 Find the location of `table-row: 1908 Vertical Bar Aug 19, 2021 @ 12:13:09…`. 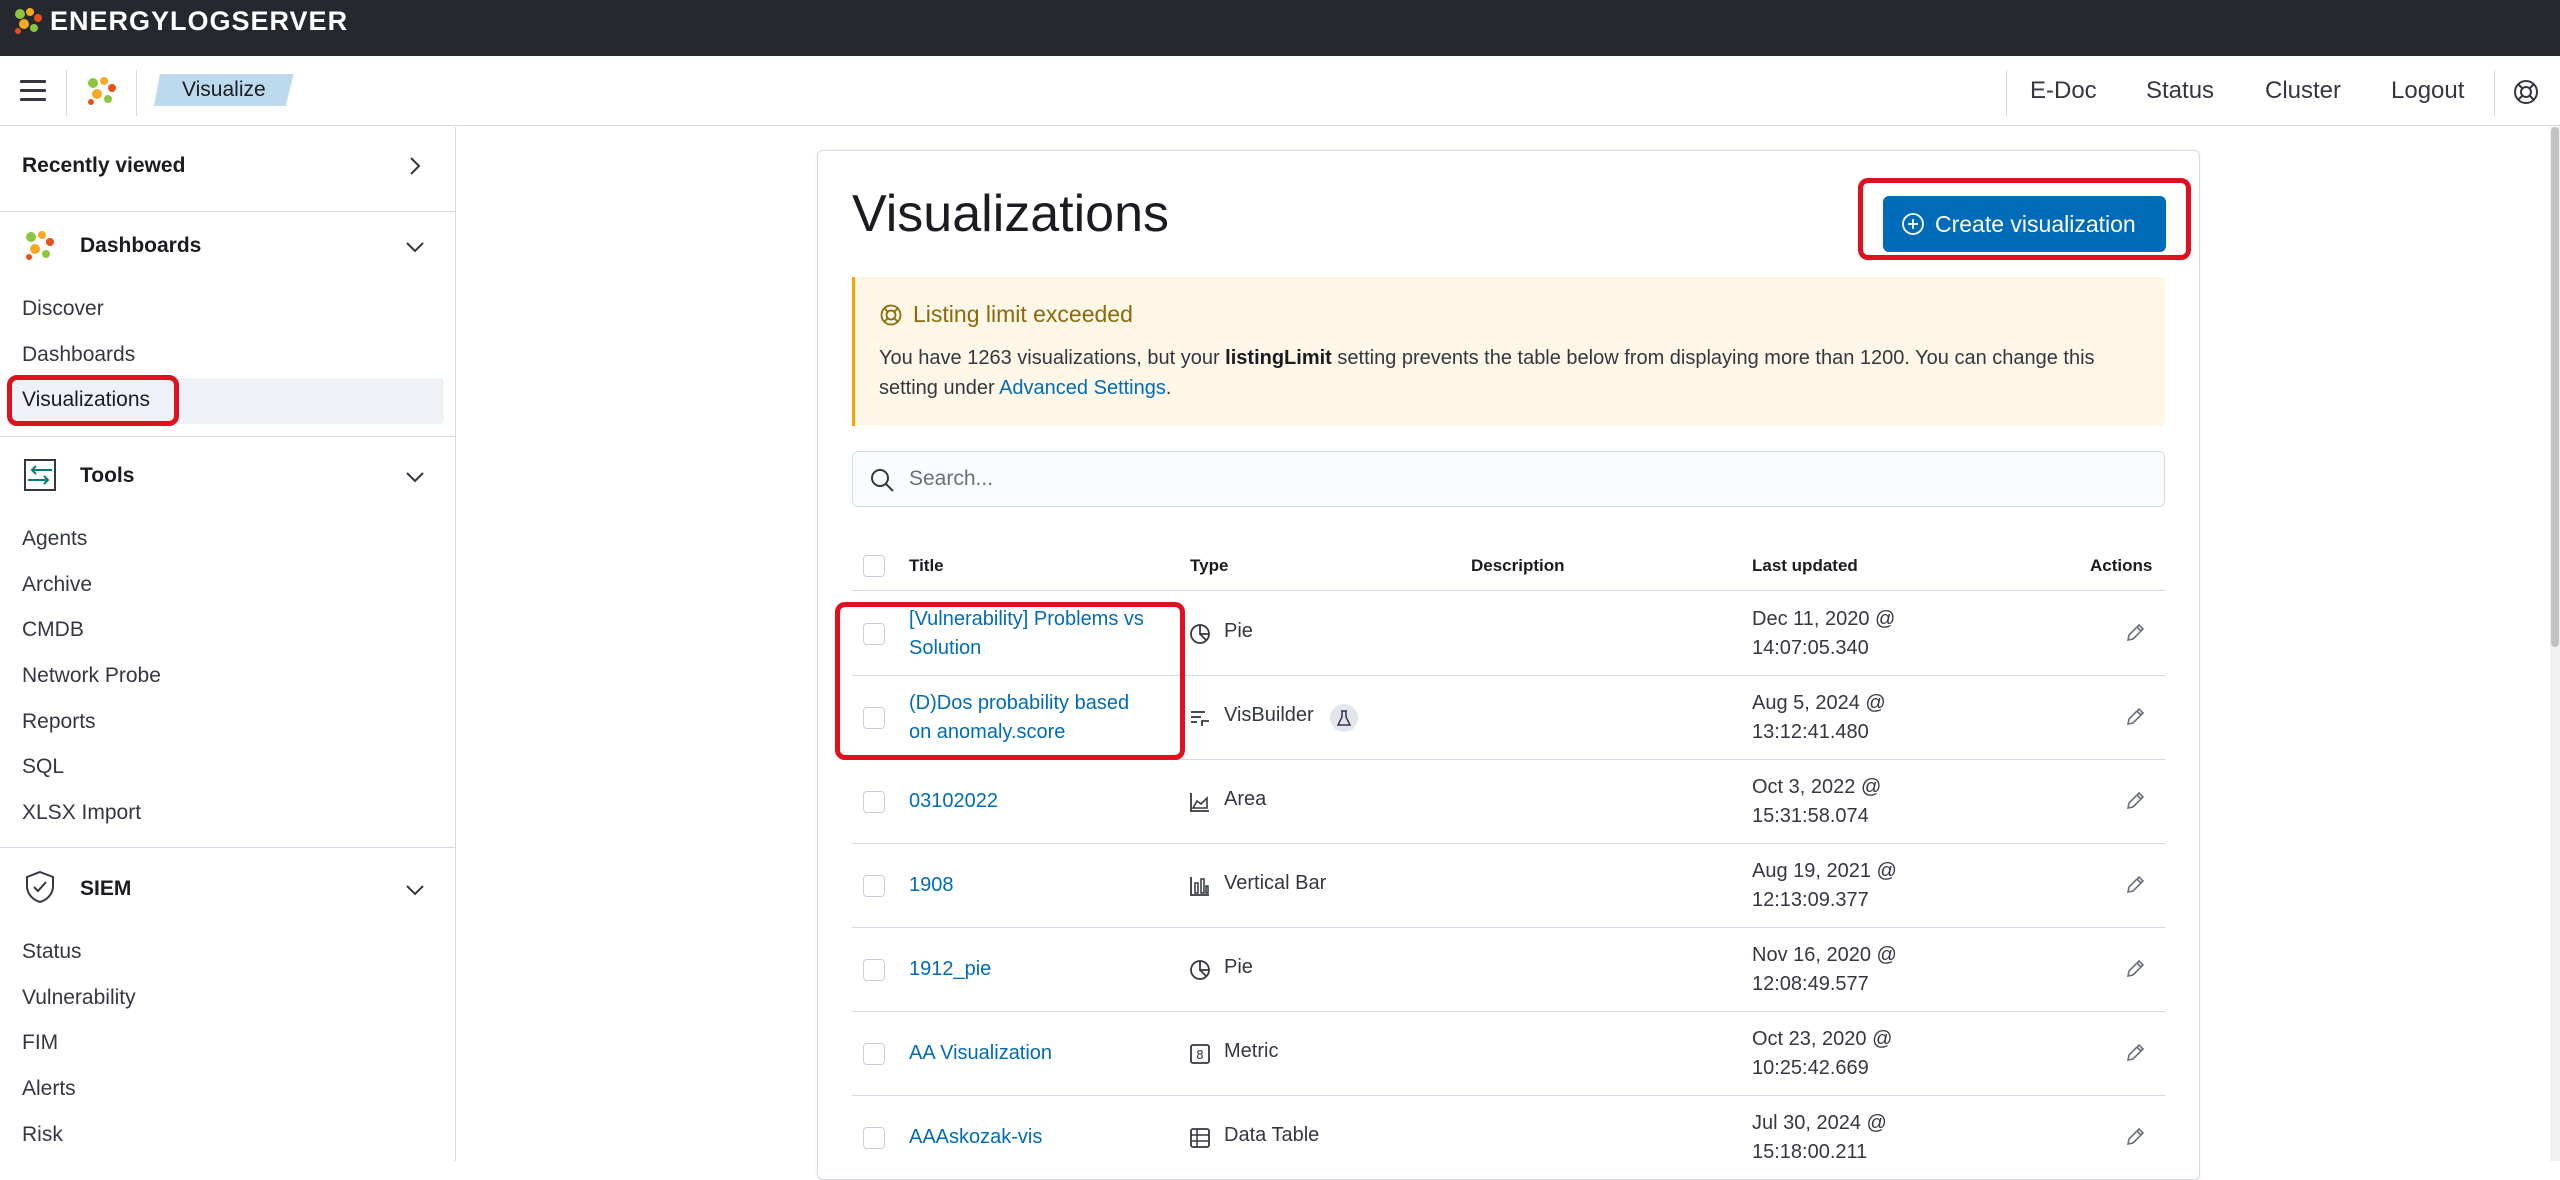

table-row: 1908 Vertical Bar Aug 19, 2021 @ 12:13:09… is located at coordinates (1508, 886).